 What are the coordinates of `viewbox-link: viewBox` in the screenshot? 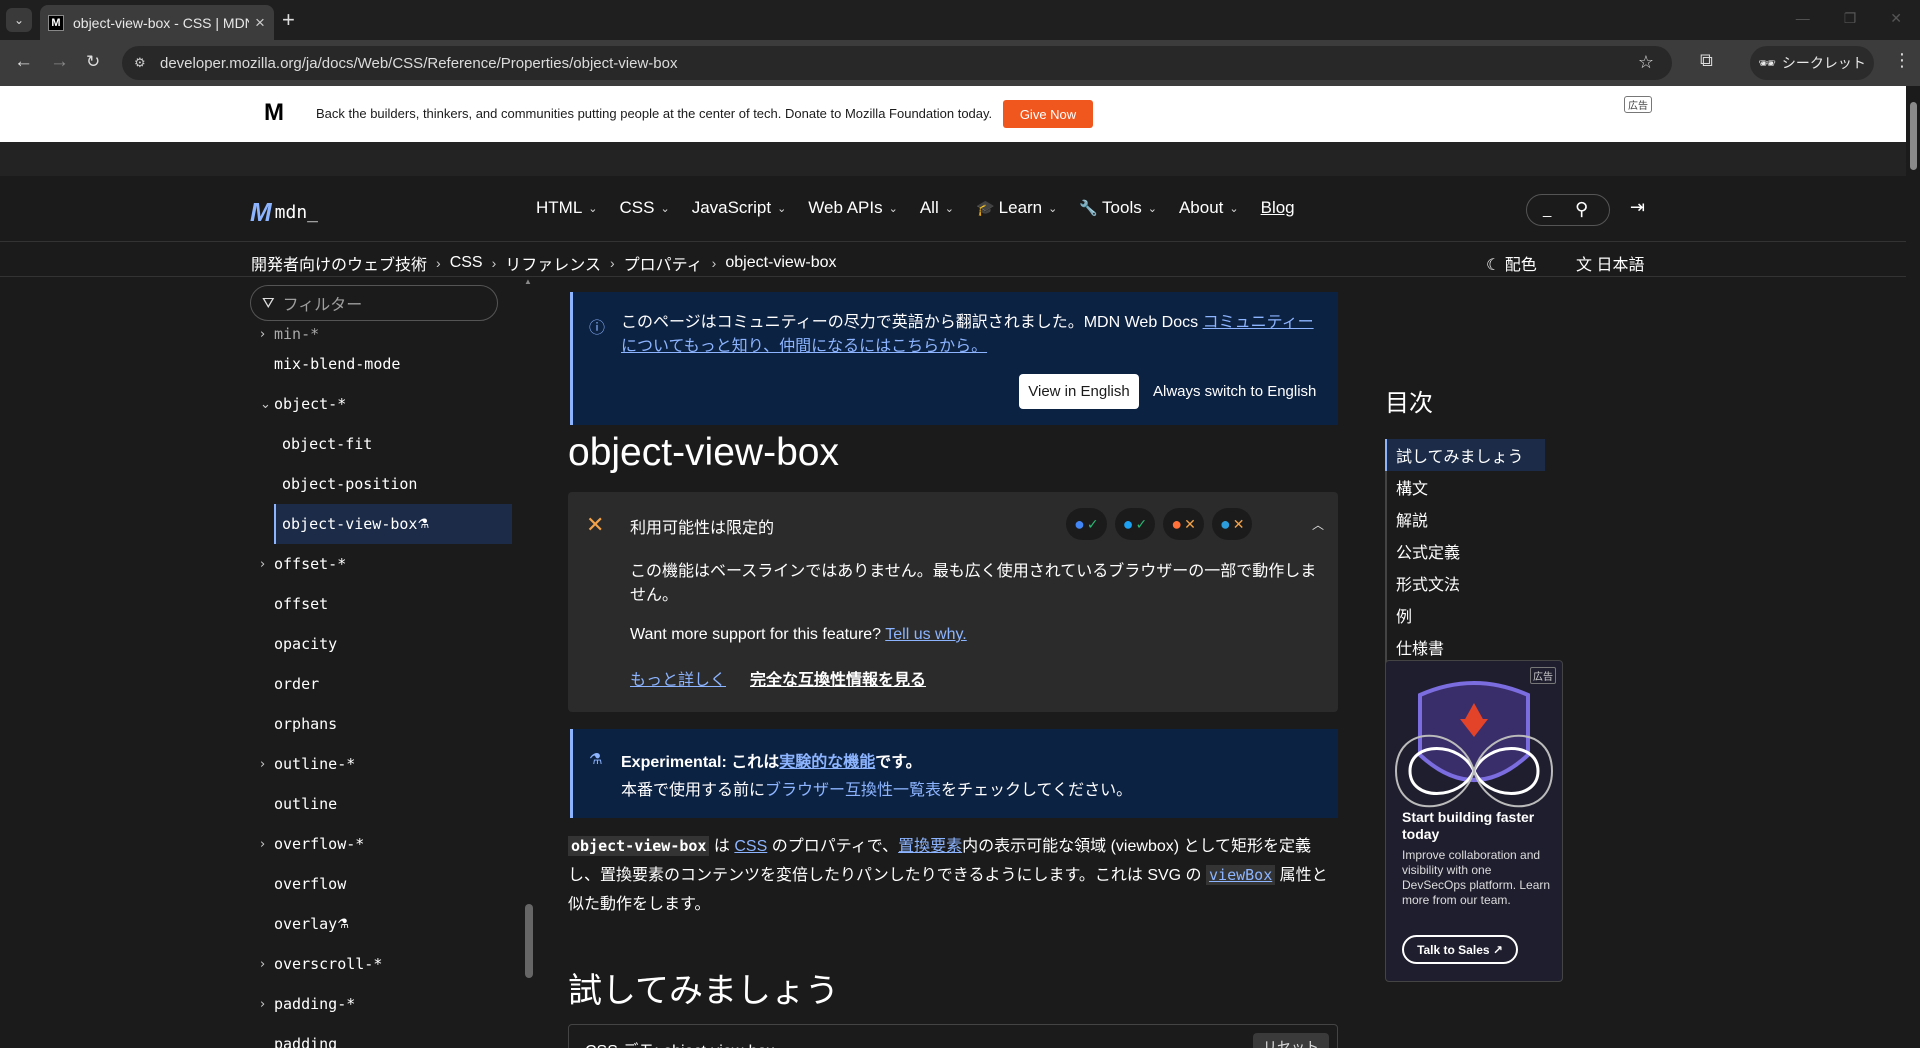 It's located at (1241, 875).